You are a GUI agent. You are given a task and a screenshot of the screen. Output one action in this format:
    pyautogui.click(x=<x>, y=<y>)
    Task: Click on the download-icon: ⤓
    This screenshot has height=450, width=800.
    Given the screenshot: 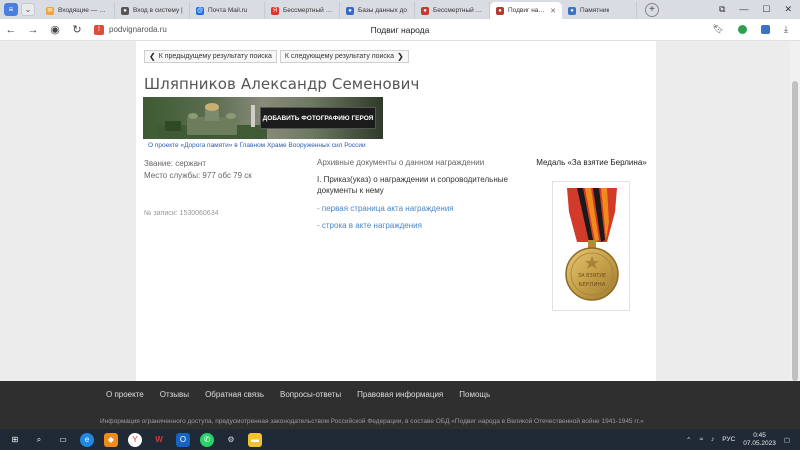 What is the action you would take?
    pyautogui.click(x=786, y=29)
    